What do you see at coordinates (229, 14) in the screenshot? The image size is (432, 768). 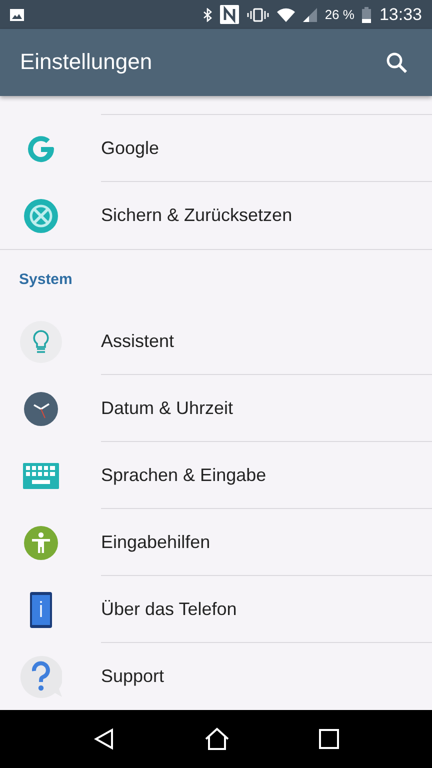 I see `nfc-icon` at bounding box center [229, 14].